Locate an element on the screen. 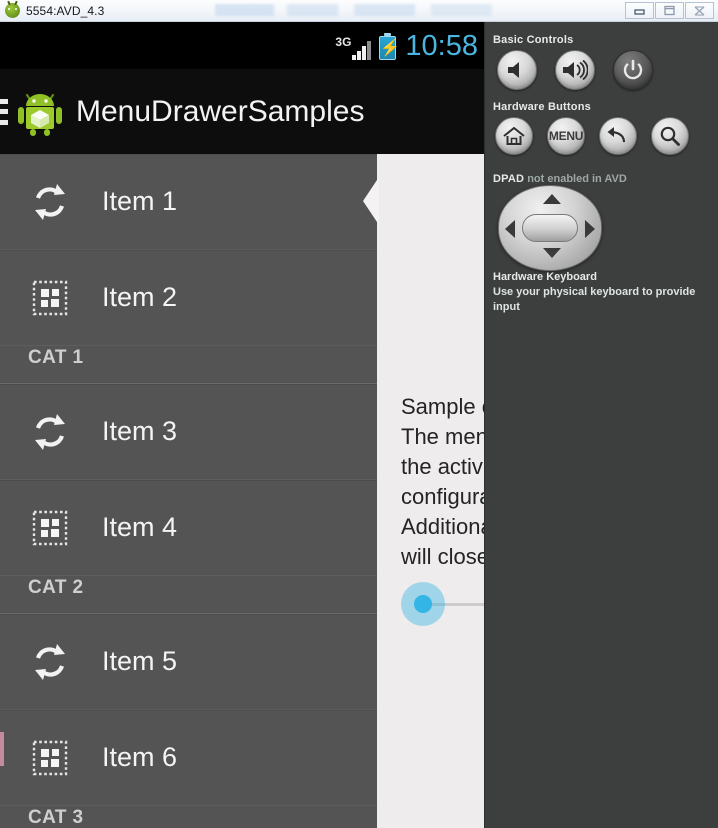  dpad-center-button is located at coordinates (550, 228).